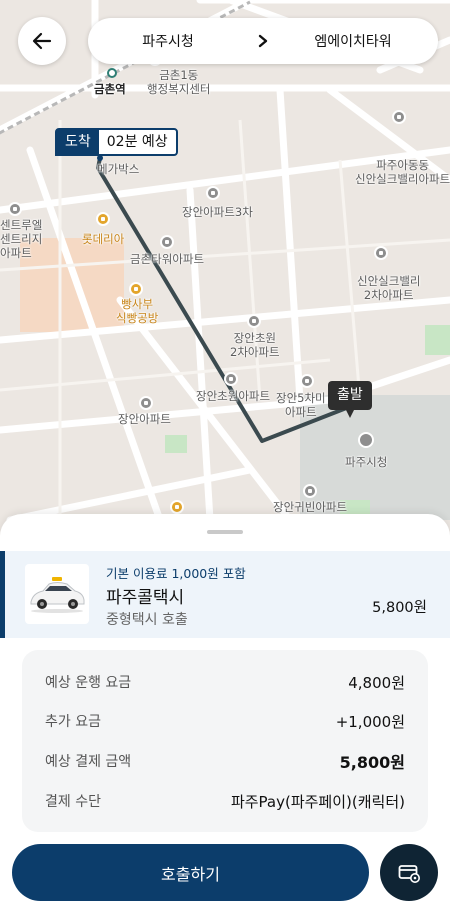  I want to click on map-label: 금촌1동 행정복지센터, so click(179, 82).